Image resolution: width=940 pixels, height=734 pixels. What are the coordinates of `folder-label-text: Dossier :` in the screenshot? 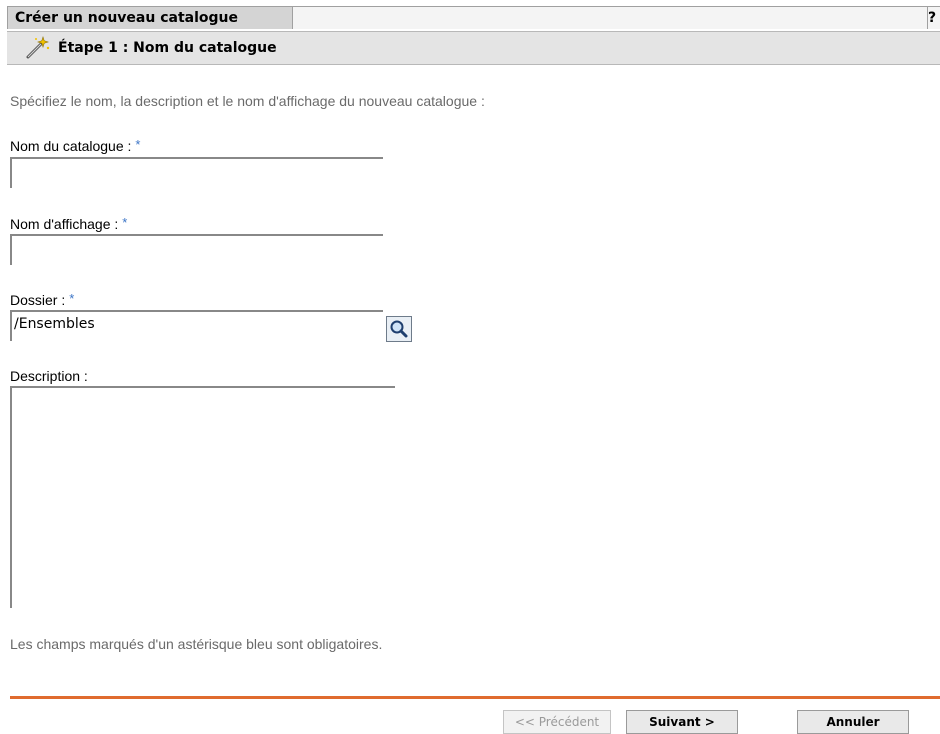 It's located at (38, 300).